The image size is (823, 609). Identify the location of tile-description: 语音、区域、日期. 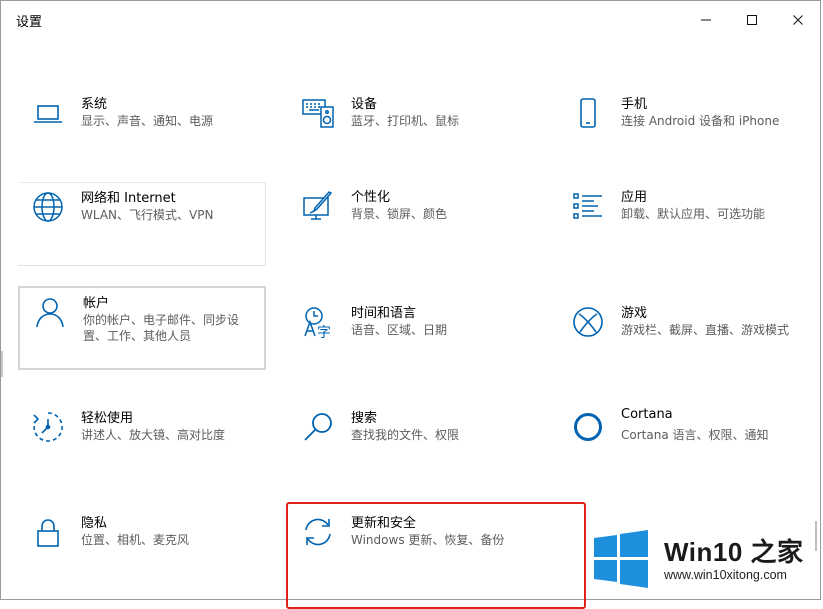
(399, 330).